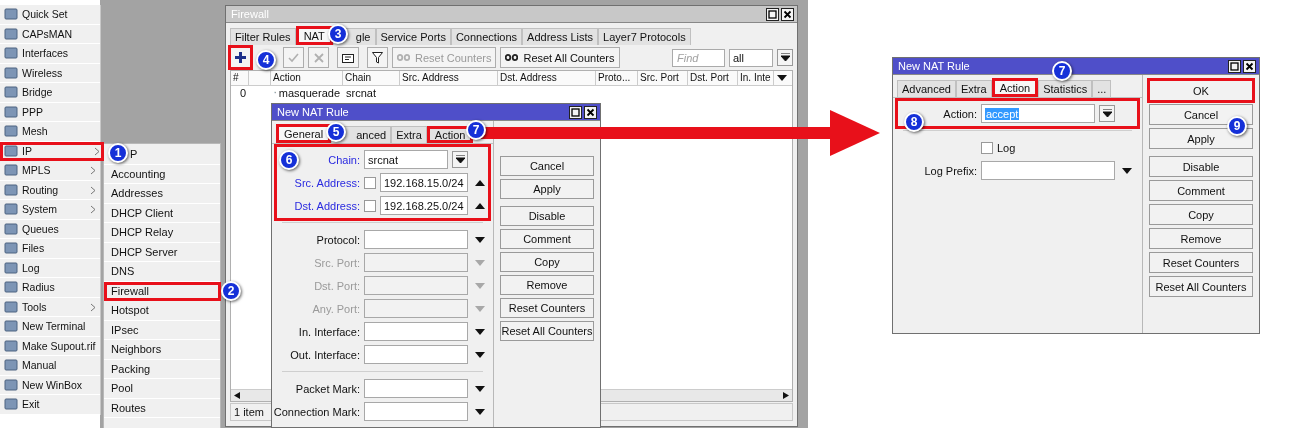  Describe the element at coordinates (1201, 90) in the screenshot. I see `dialog-button: OK` at that location.